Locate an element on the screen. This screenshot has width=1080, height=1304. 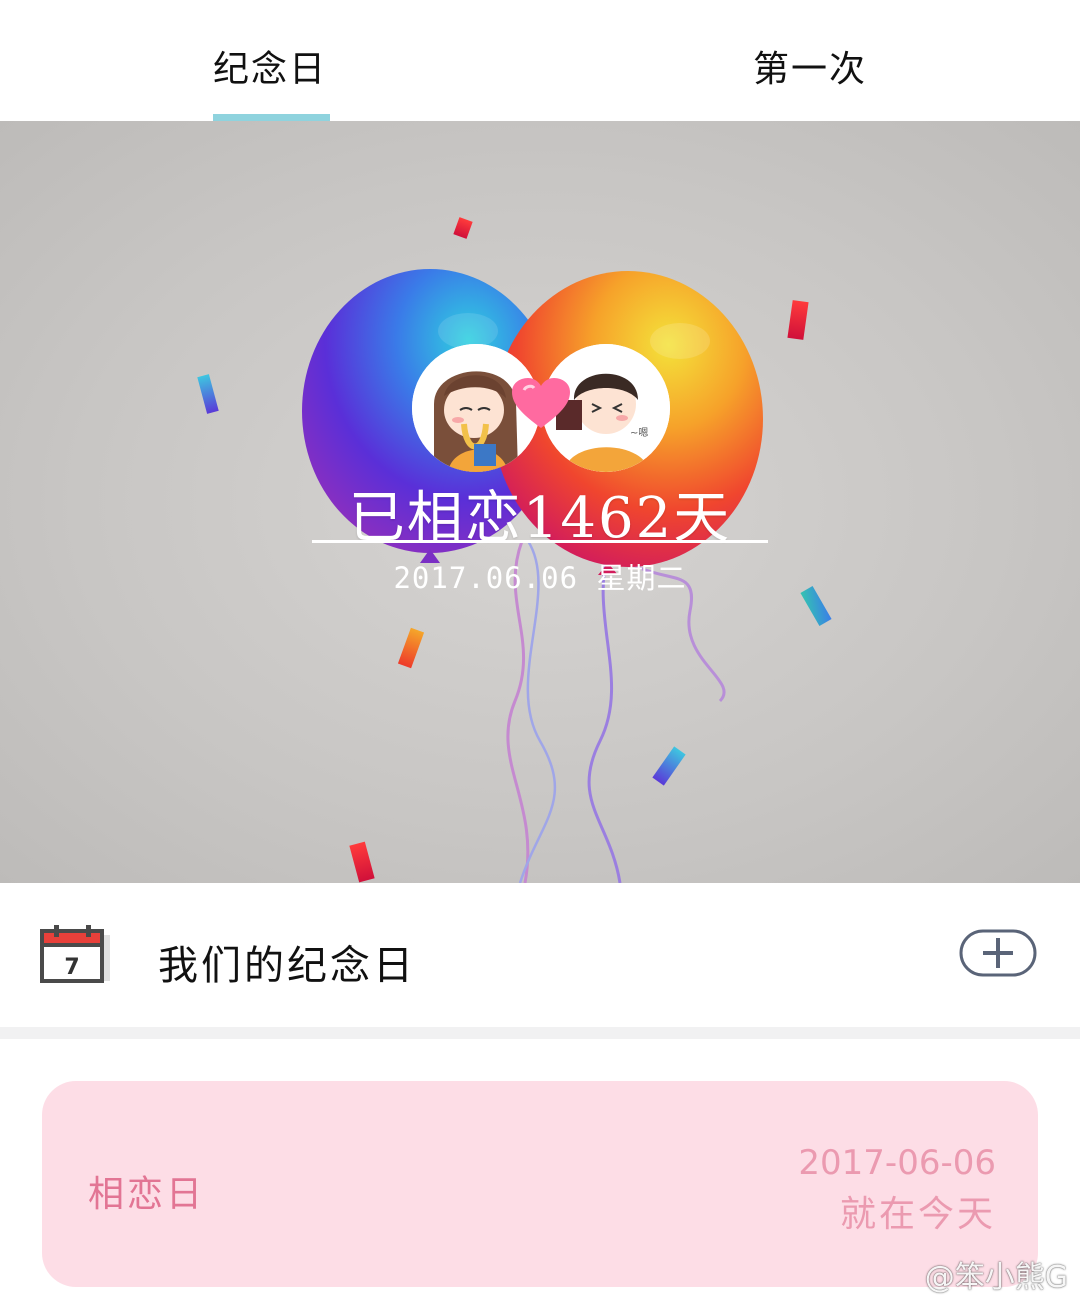
svg-text: ~嗯 is located at coordinates (639, 433).